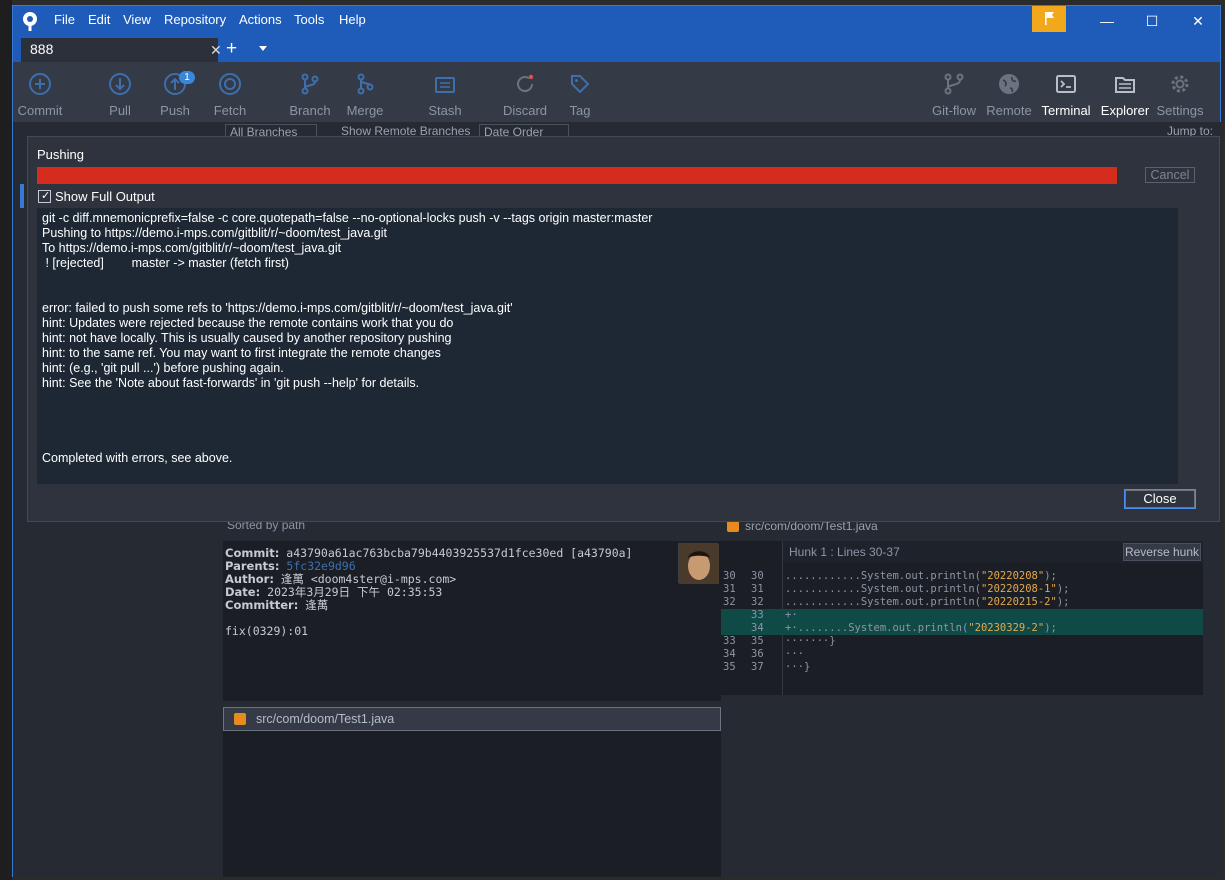 The height and width of the screenshot is (880, 1225). Describe the element at coordinates (729, 641) in the screenshot. I see `old-line-number: 33` at that location.